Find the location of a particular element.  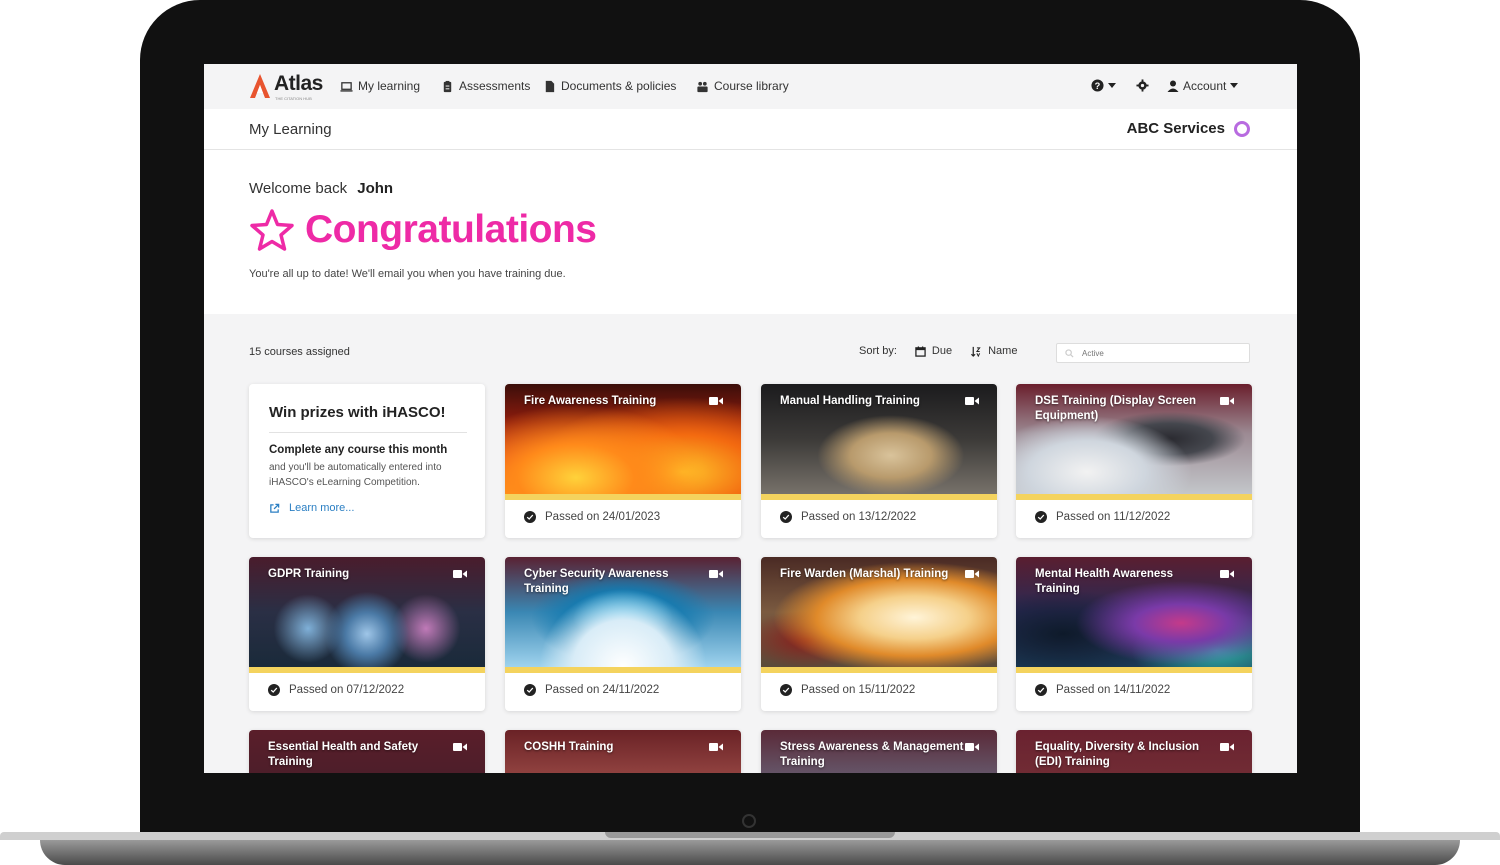

nav-my-learning: My learning is located at coordinates (380, 86).